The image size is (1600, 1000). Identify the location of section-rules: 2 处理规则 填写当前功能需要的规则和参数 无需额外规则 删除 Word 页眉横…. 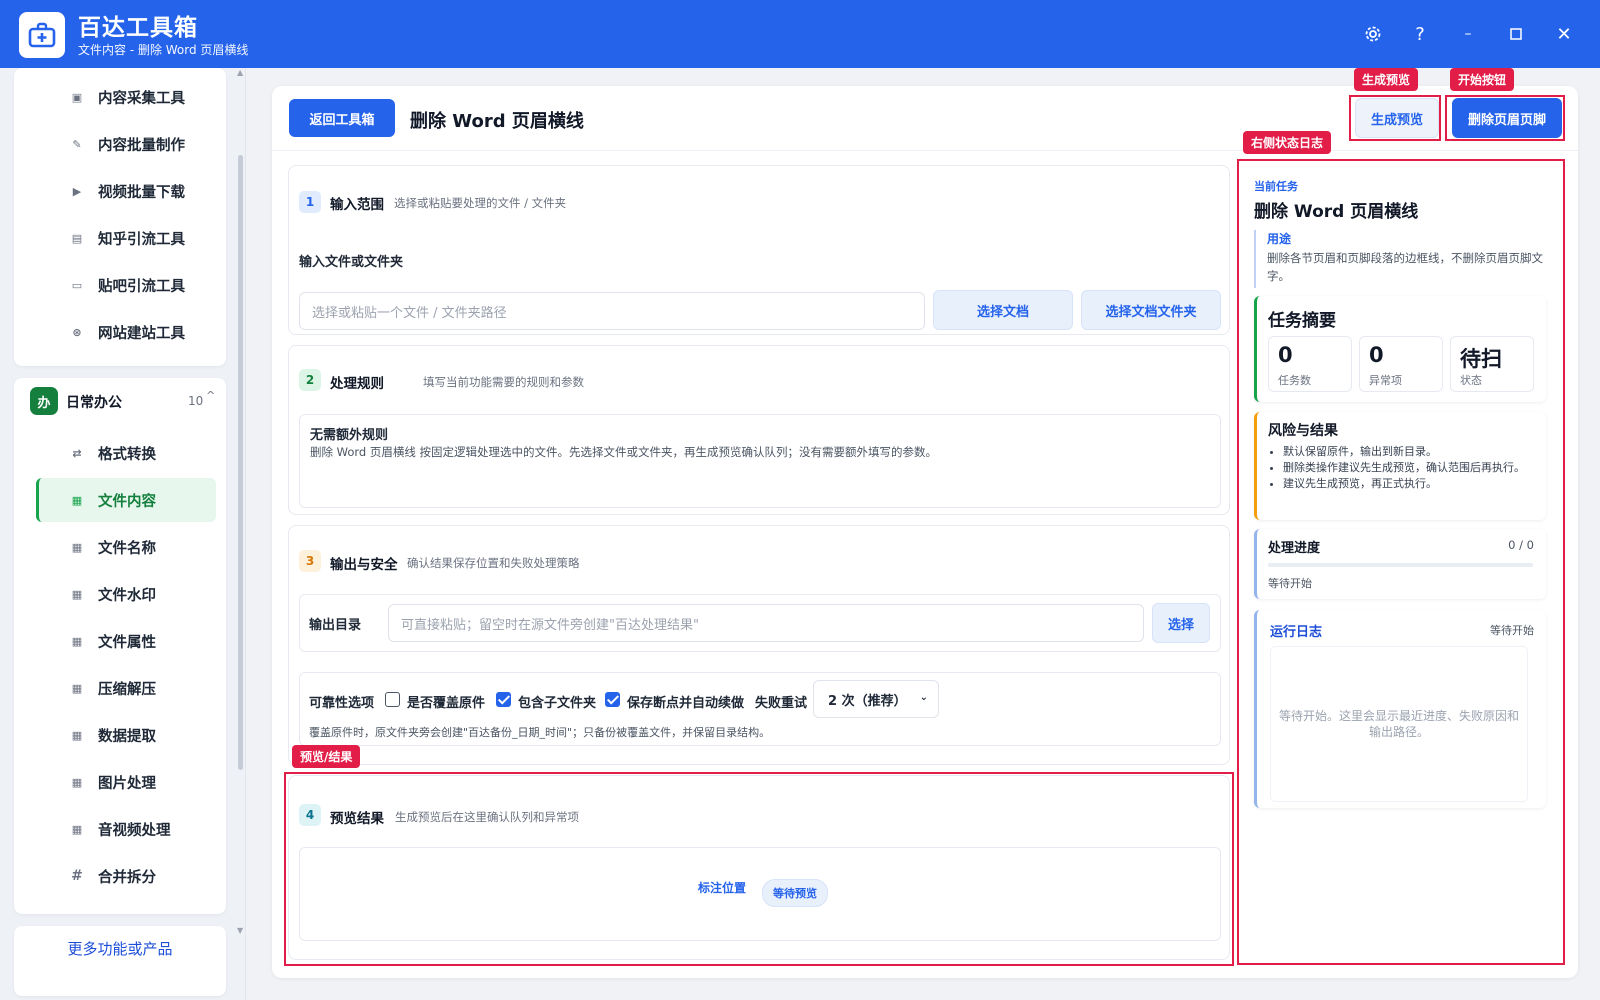
(759, 430).